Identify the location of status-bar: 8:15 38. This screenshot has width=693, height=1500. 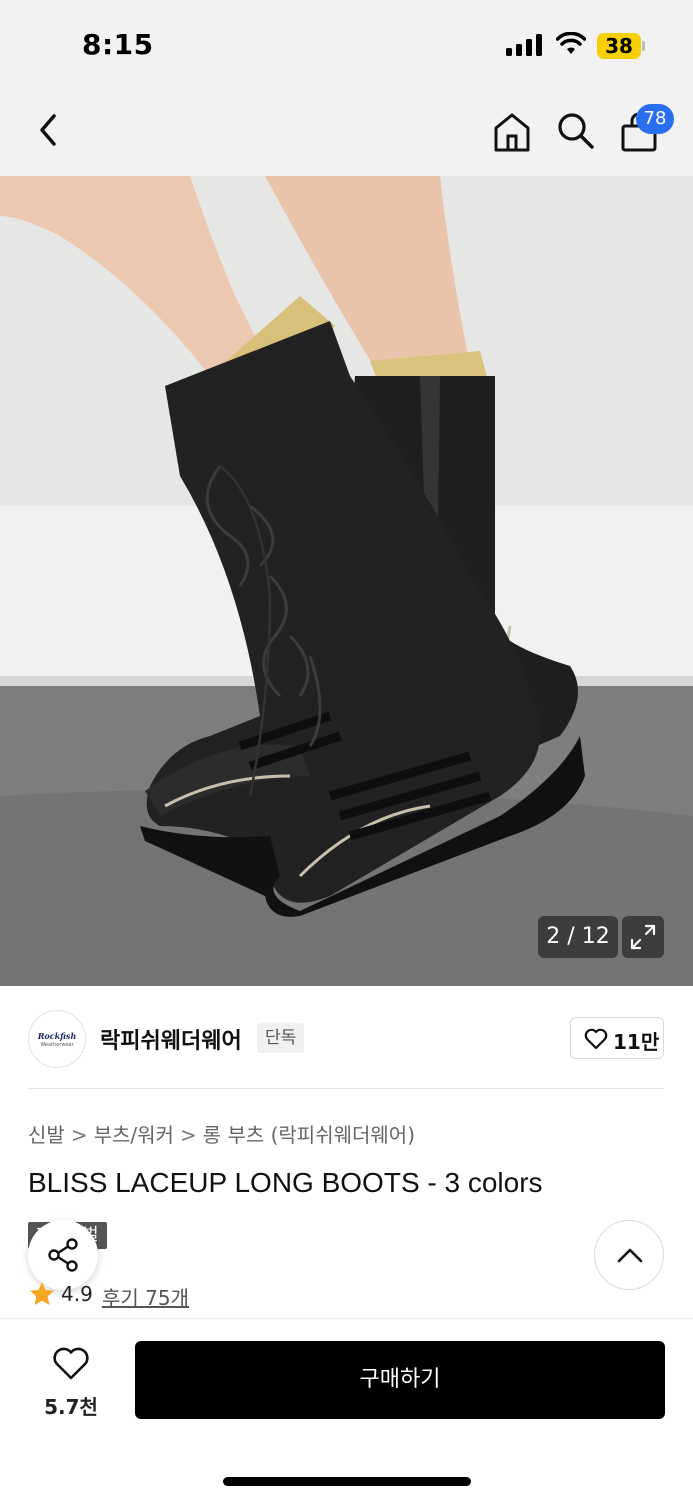
(346, 44).